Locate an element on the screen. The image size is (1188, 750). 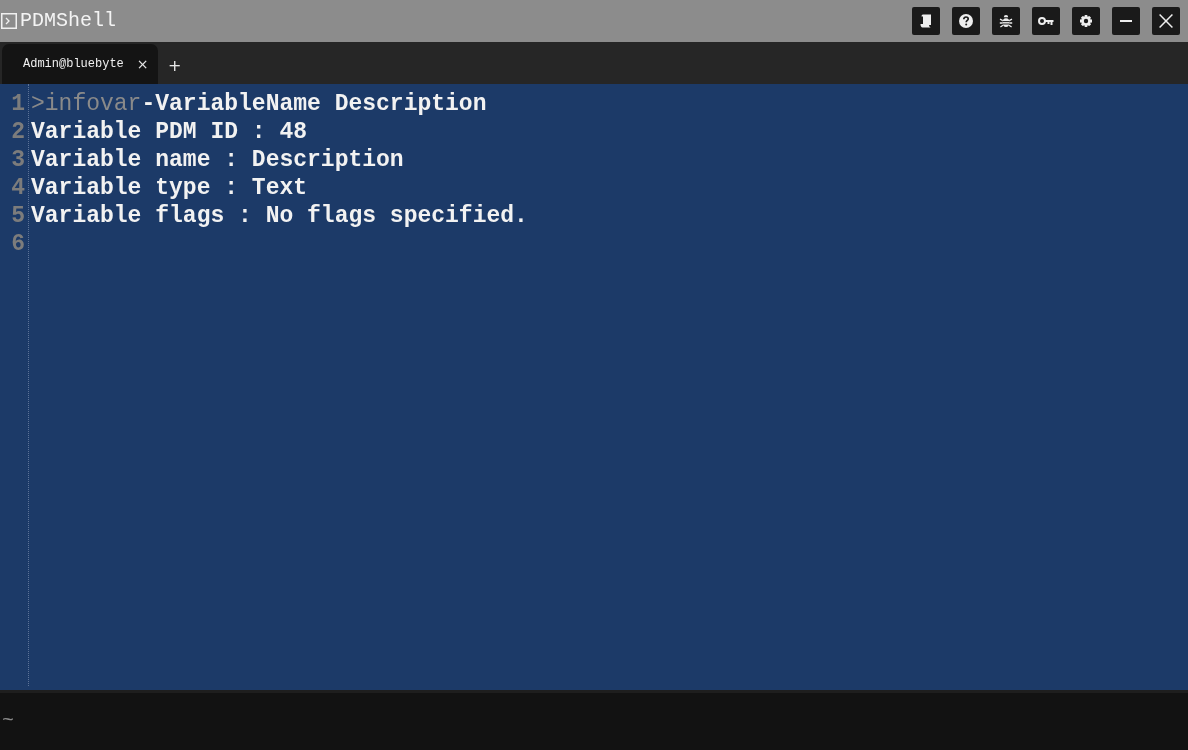
line-number: 1 is located at coordinates (18, 104).